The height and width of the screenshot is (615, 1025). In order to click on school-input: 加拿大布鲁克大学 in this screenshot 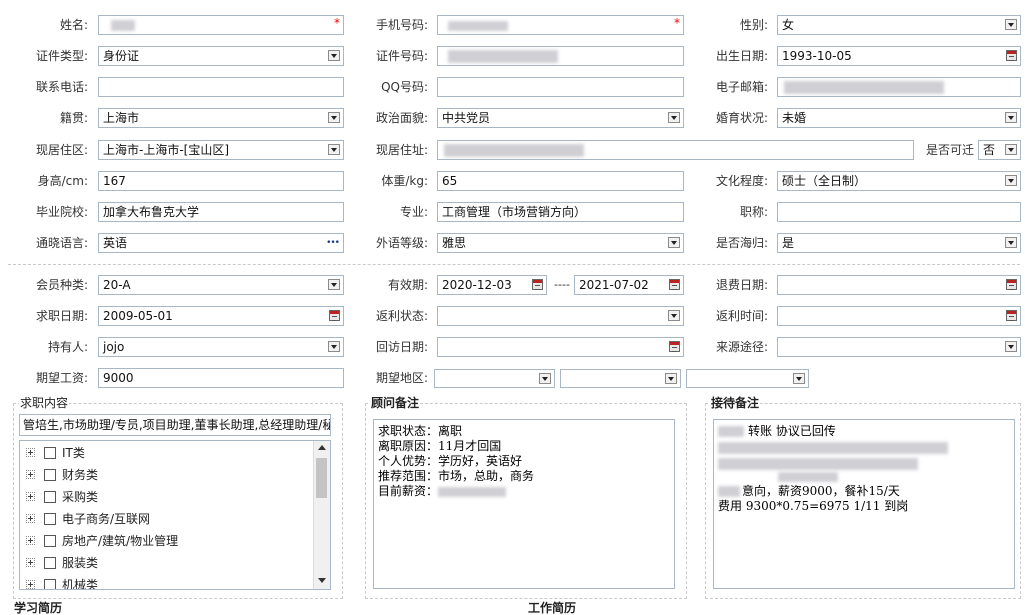, I will do `click(221, 212)`.